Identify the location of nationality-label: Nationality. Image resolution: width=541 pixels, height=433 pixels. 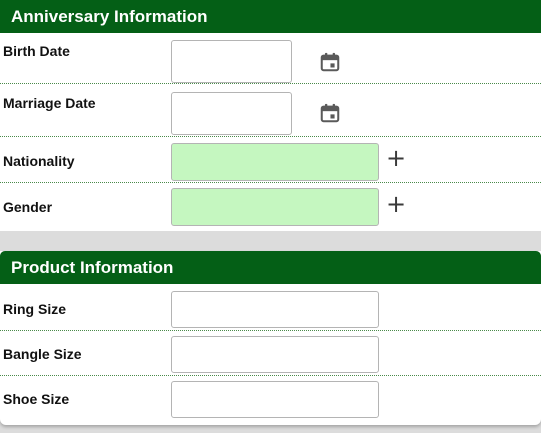
(39, 161).